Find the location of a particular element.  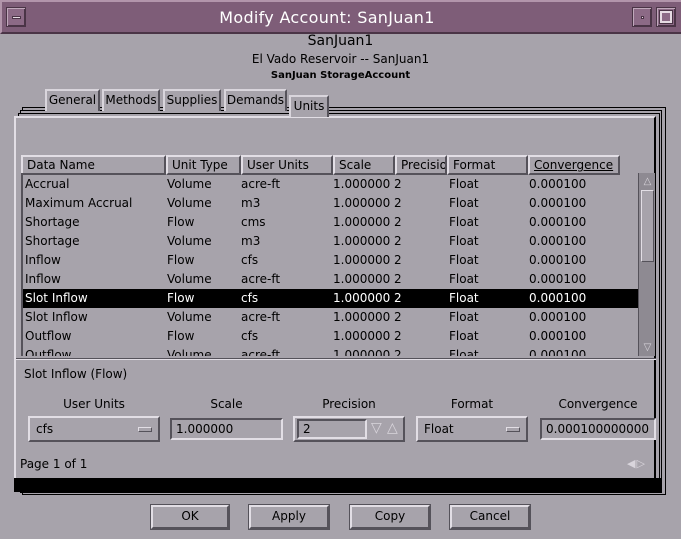

format-value: Float is located at coordinates (439, 429).